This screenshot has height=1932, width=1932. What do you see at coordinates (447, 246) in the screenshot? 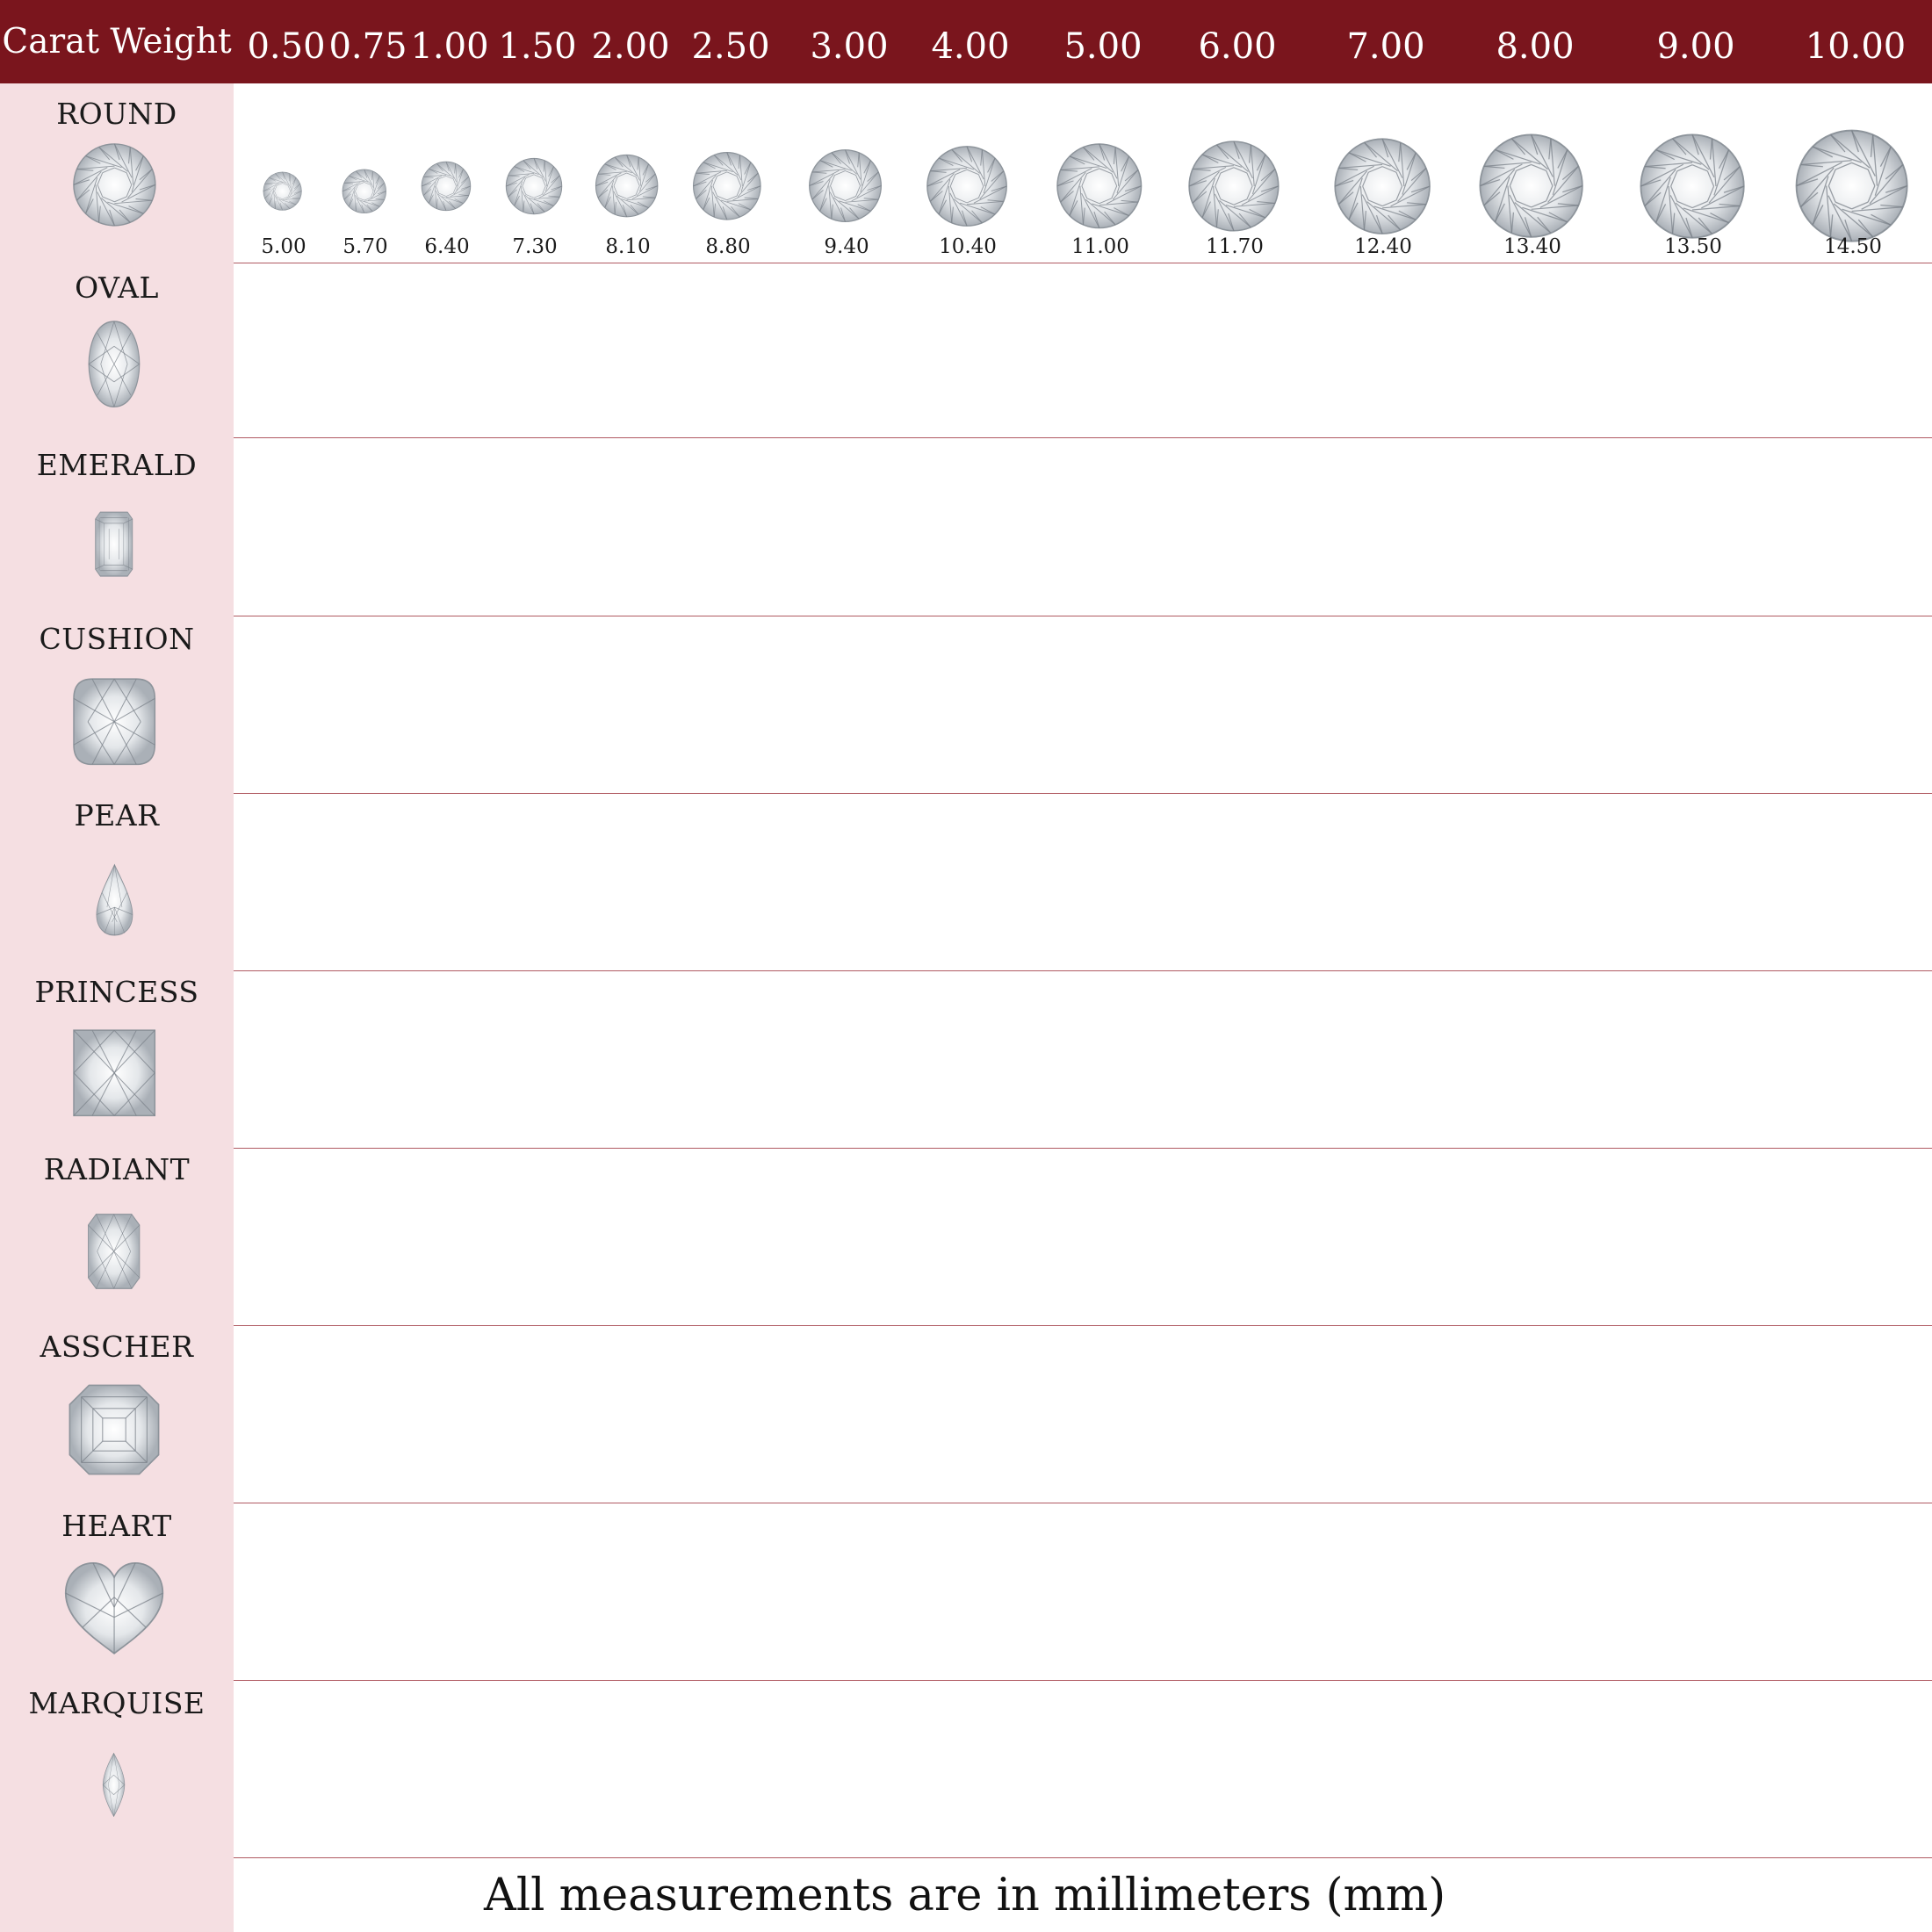
I see `round-diameter-label: 6.40` at bounding box center [447, 246].